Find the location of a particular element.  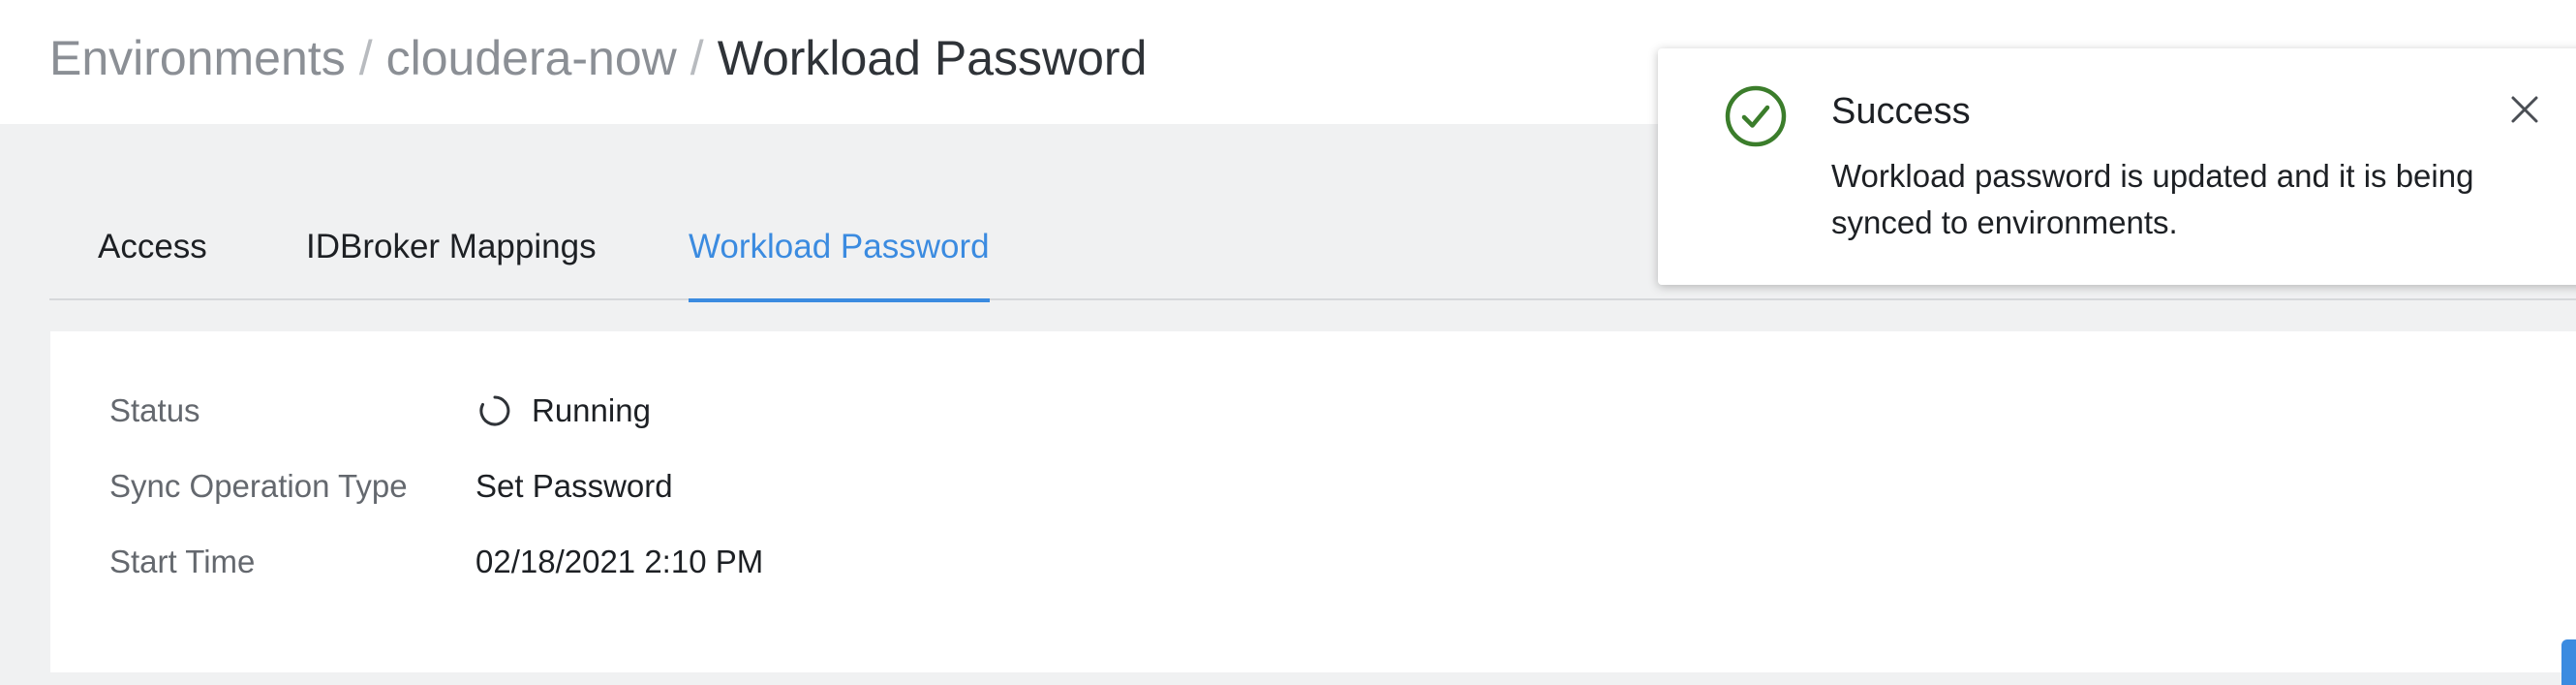

status-row: Status Running is located at coordinates (380, 411).